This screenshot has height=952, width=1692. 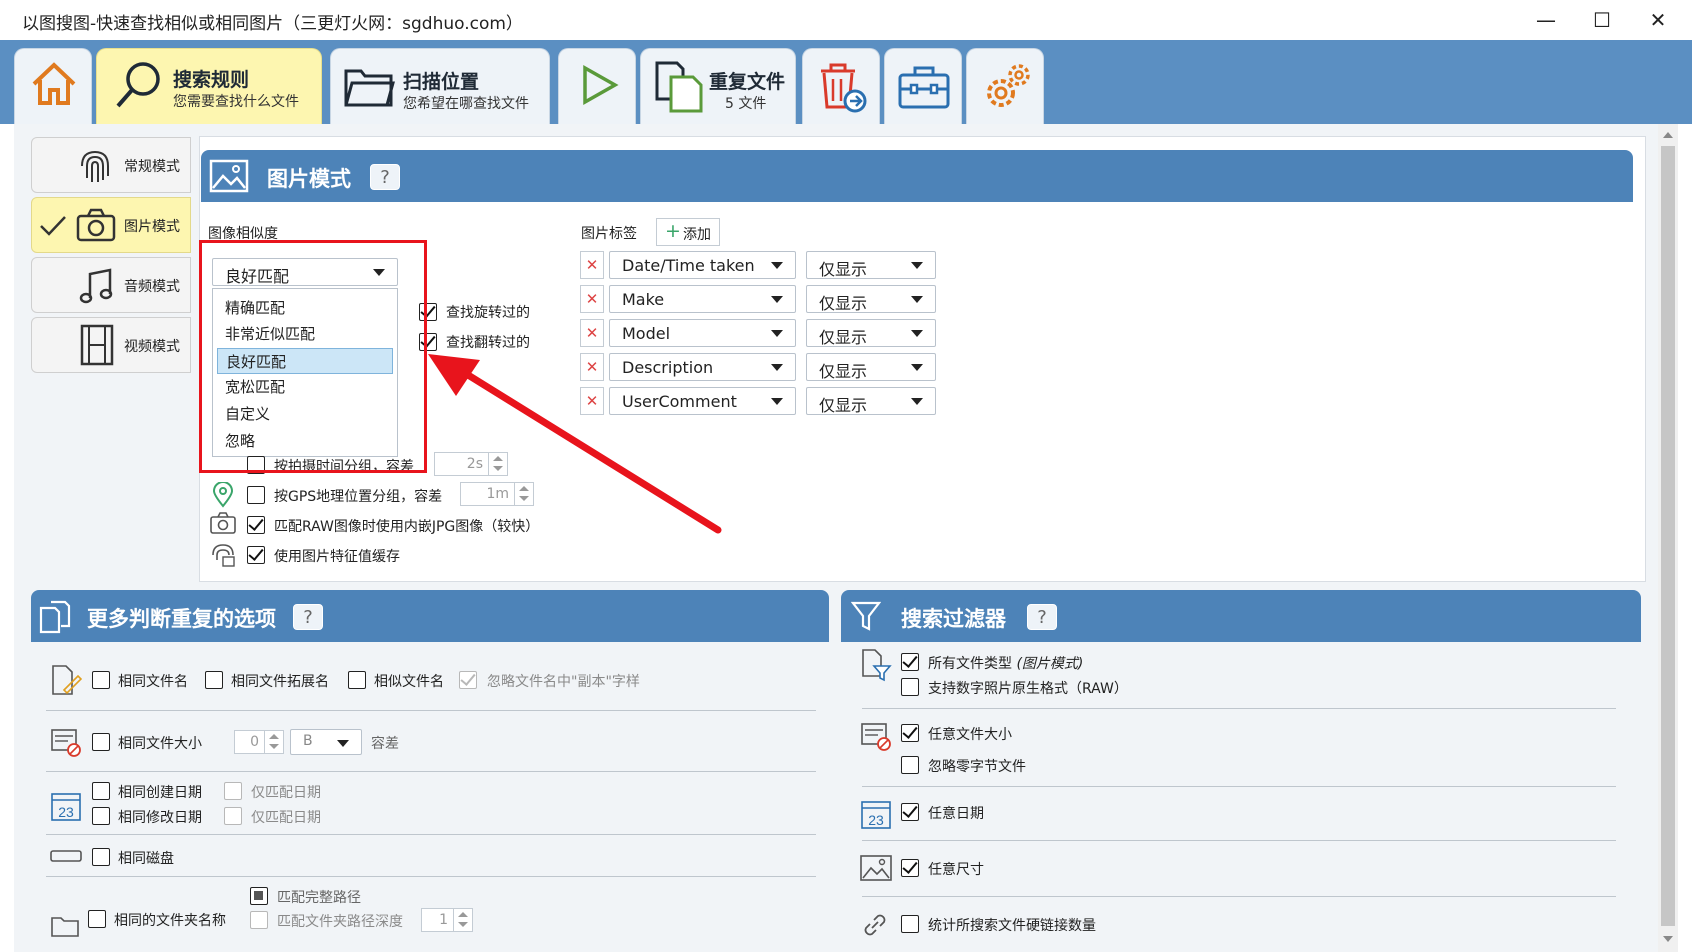 I want to click on vertical-scrollbar, so click(x=1668, y=538).